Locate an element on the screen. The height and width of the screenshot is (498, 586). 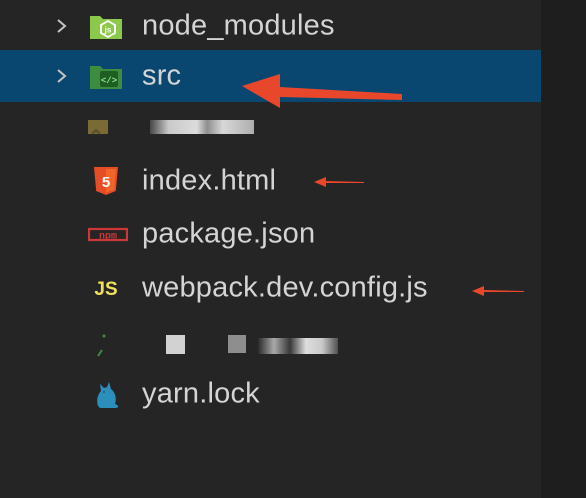
js-icon: JS is located at coordinates (105, 289).